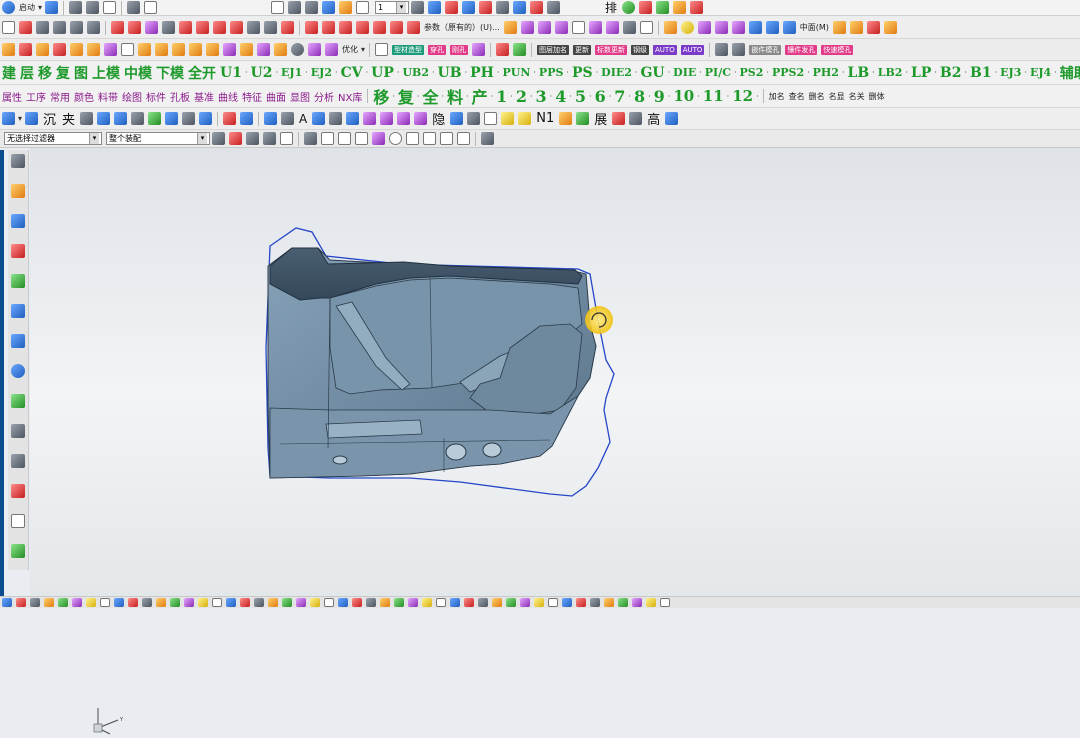  What do you see at coordinates (527, 27) in the screenshot?
I see `hatch-icon` at bounding box center [527, 27].